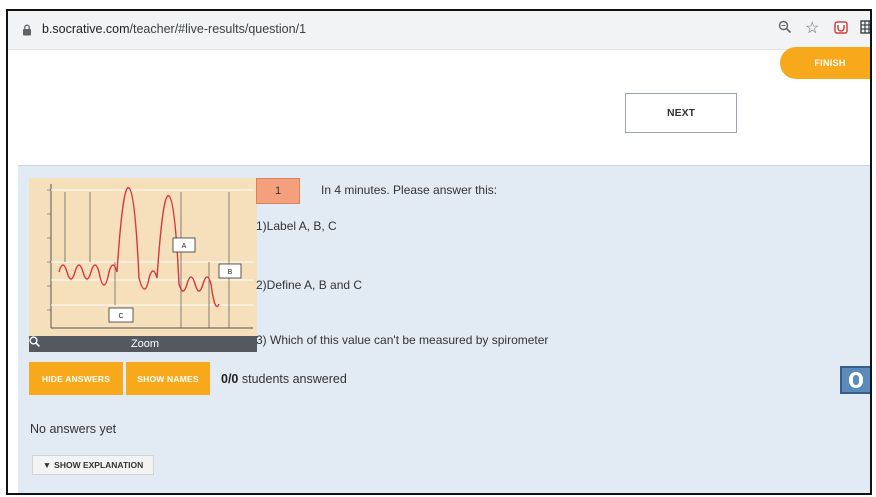 This screenshot has height=497, width=876. Describe the element at coordinates (27, 32) in the screenshot. I see `lock-icon` at that location.